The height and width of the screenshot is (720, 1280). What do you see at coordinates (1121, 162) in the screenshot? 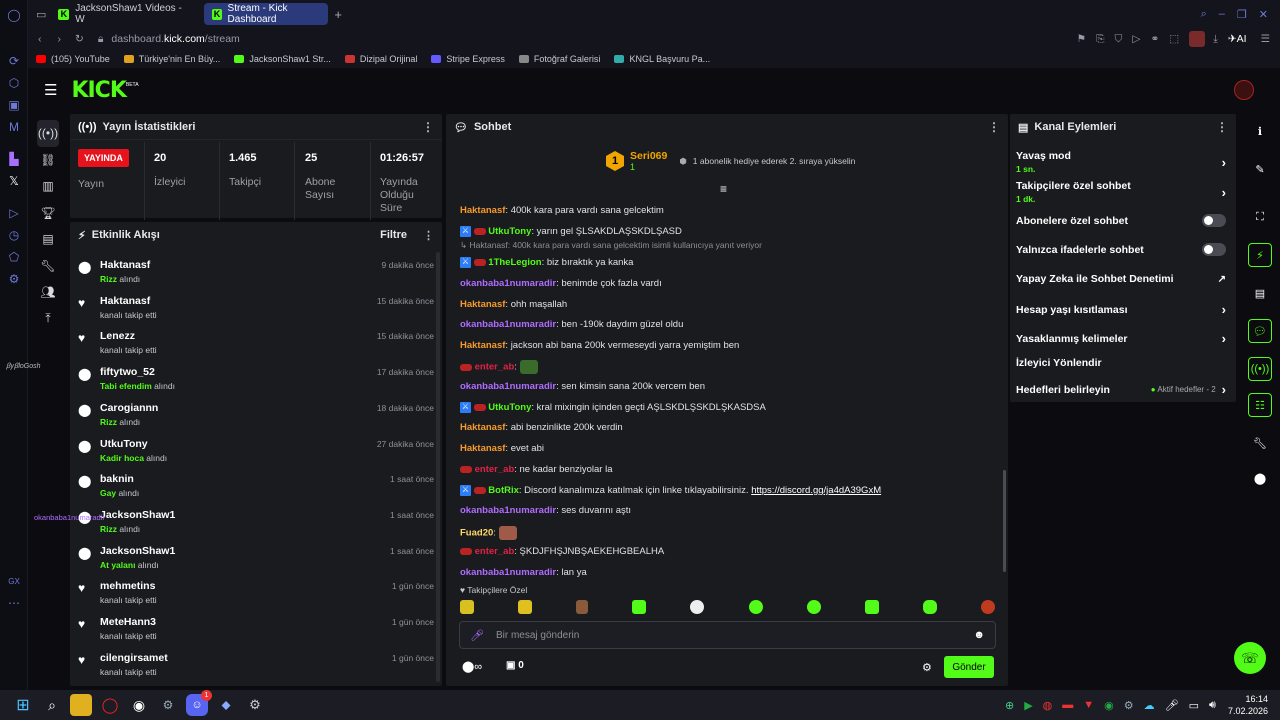
I see `channel-action-item: Yavaş mod 1 sn. ›` at bounding box center [1121, 162].